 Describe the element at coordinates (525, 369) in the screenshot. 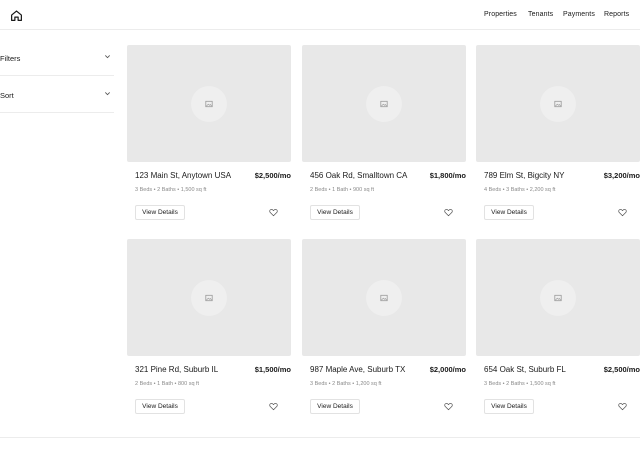

I see `listing-address: 654 Oak St, Suburb FL` at that location.